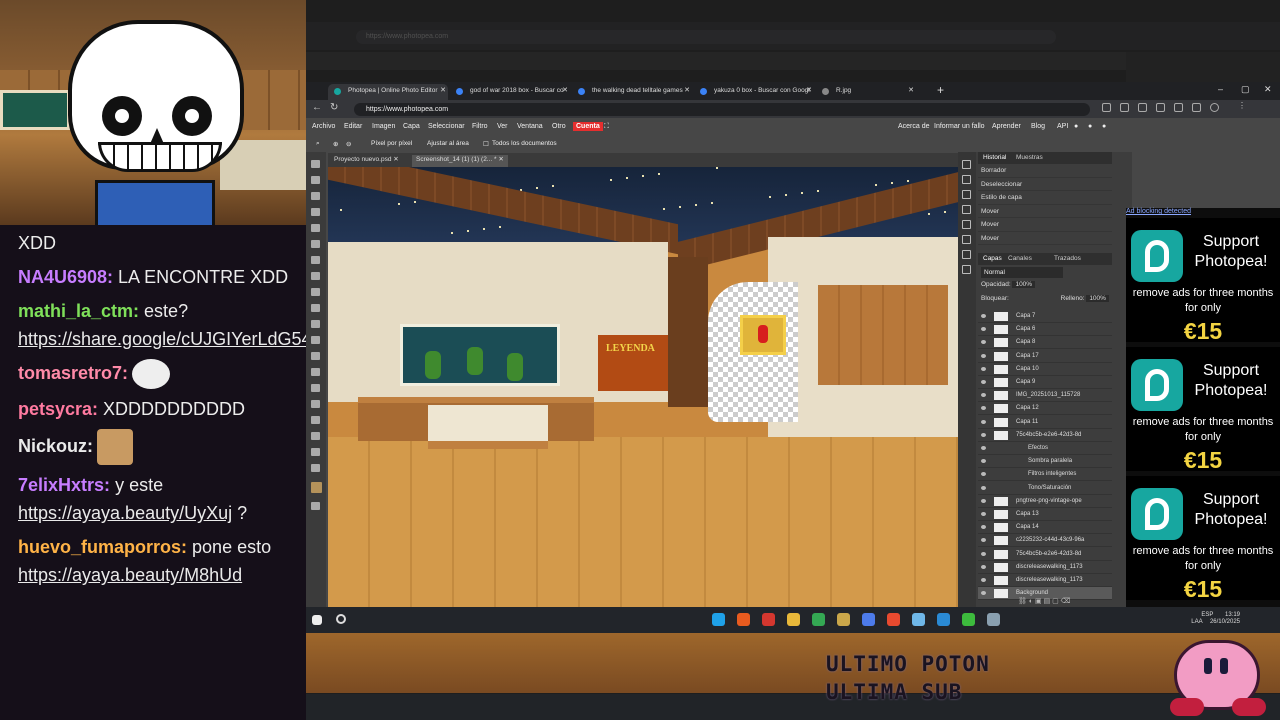  What do you see at coordinates (1090, 126) in the screenshot?
I see `twitter-icon: ●` at bounding box center [1090, 126].